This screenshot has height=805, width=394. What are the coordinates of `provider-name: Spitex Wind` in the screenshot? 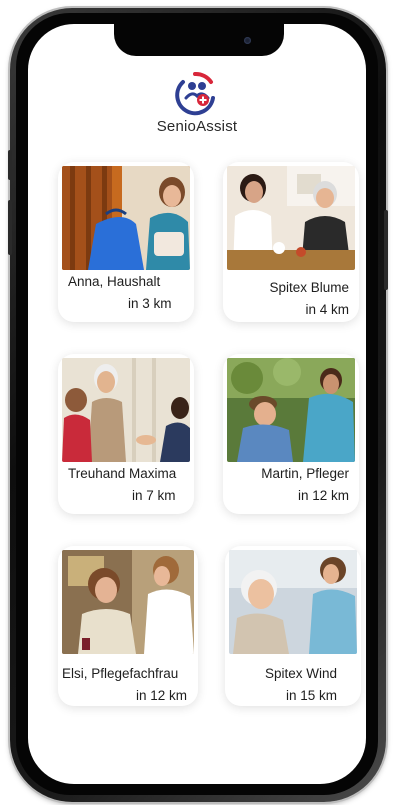 It's located at (300, 673).